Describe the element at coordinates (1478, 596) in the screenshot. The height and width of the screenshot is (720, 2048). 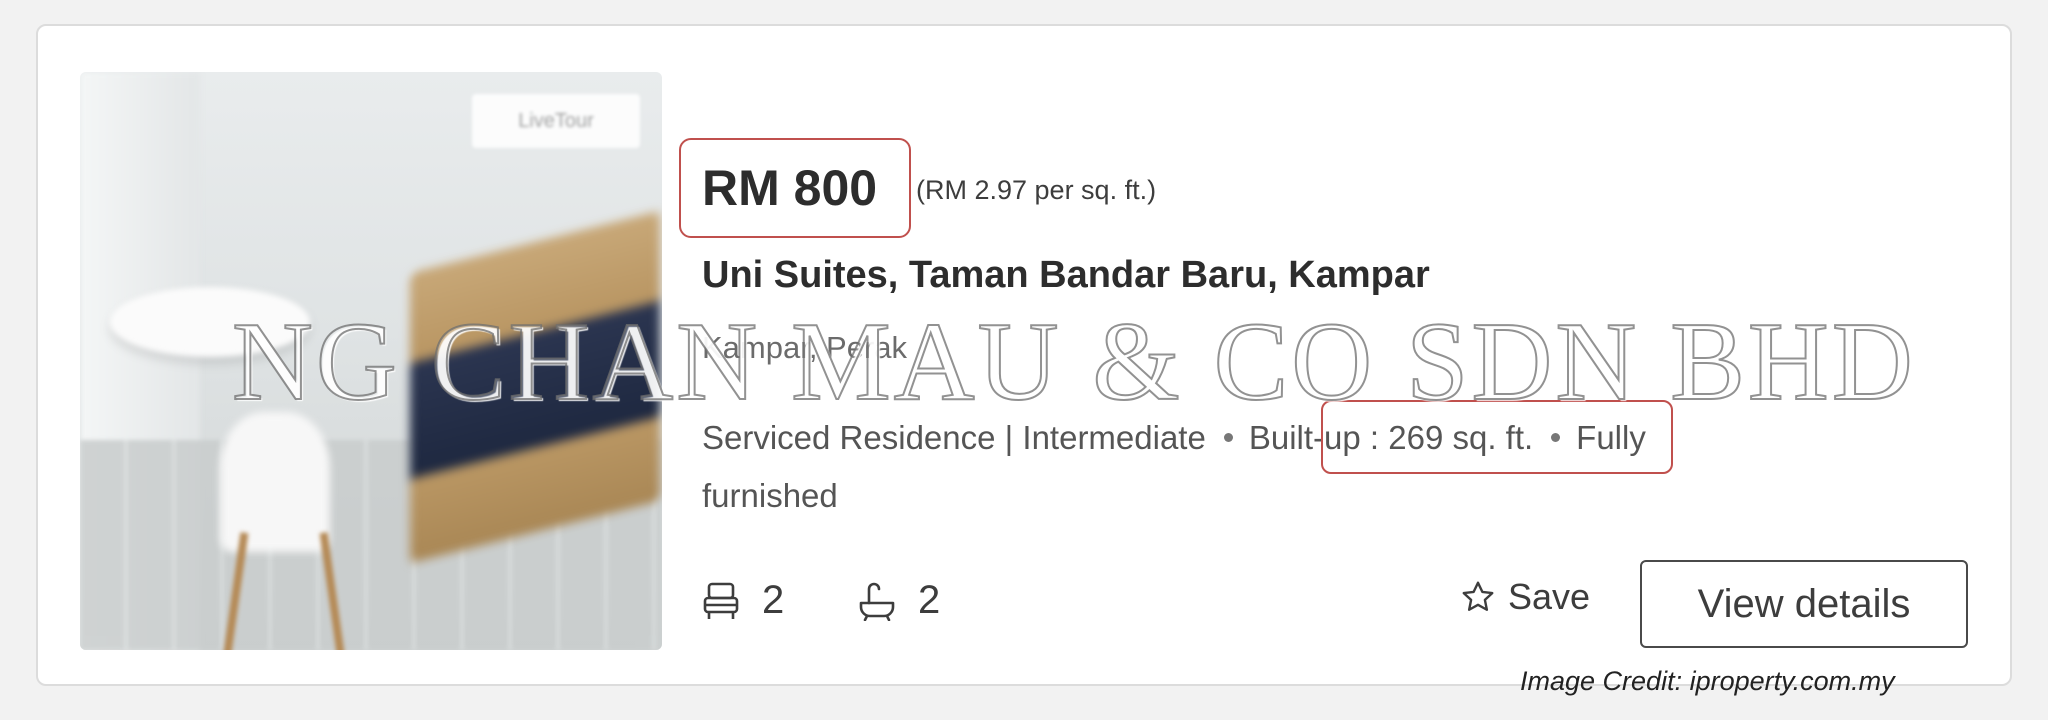
I see `star-icon` at that location.